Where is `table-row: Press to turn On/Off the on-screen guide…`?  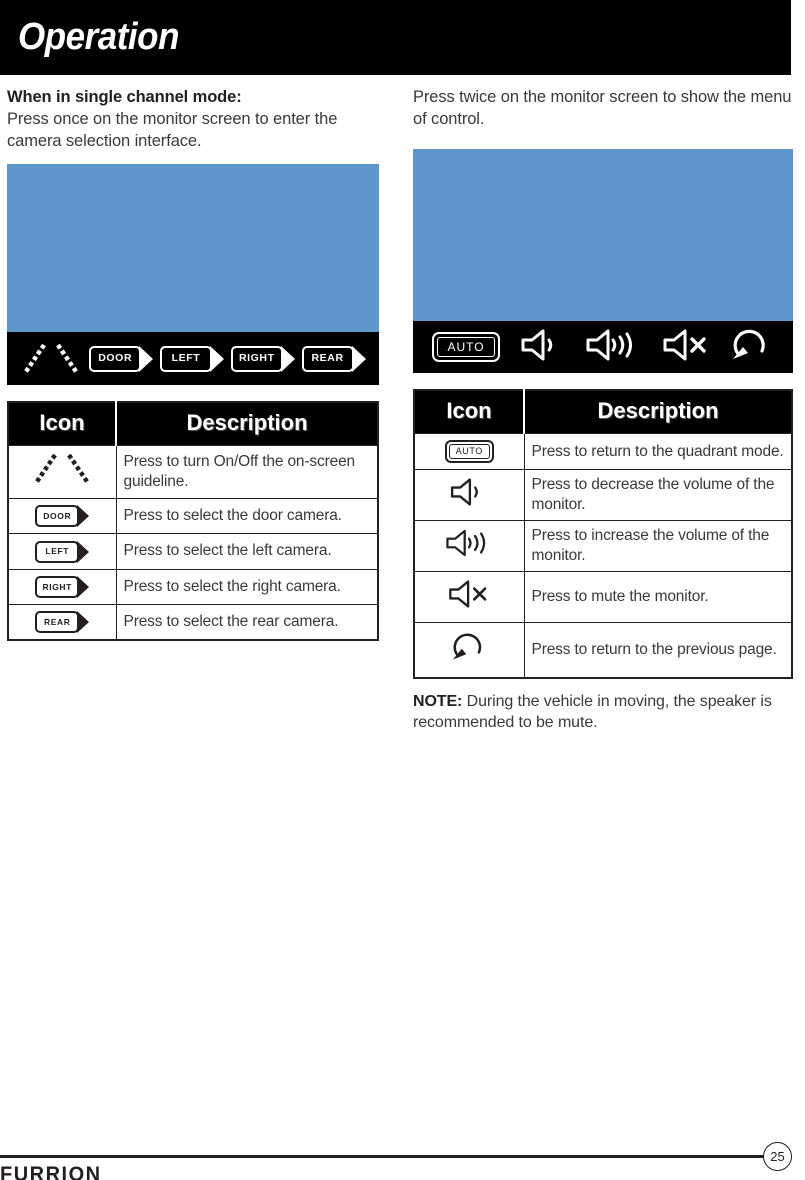 table-row: Press to turn On/Off the on-screen guide… is located at coordinates (193, 472).